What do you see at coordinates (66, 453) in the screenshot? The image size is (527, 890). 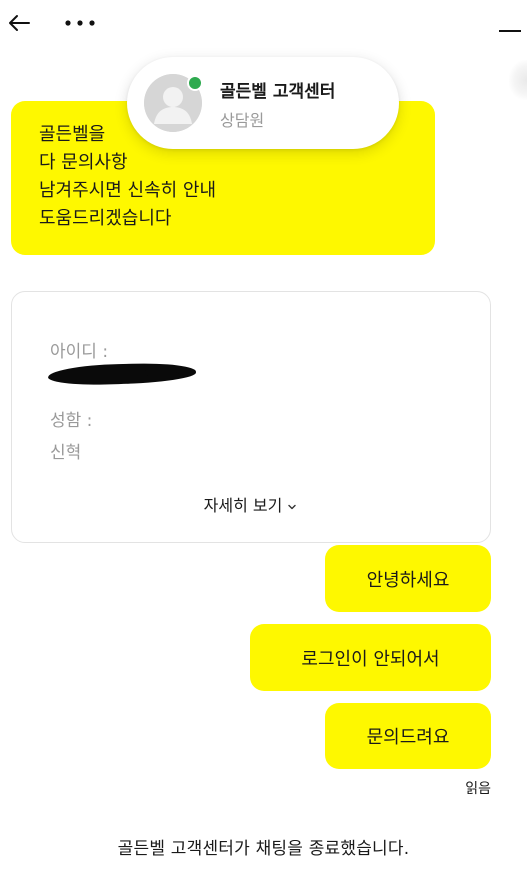 I see `name-value: 신혁` at bounding box center [66, 453].